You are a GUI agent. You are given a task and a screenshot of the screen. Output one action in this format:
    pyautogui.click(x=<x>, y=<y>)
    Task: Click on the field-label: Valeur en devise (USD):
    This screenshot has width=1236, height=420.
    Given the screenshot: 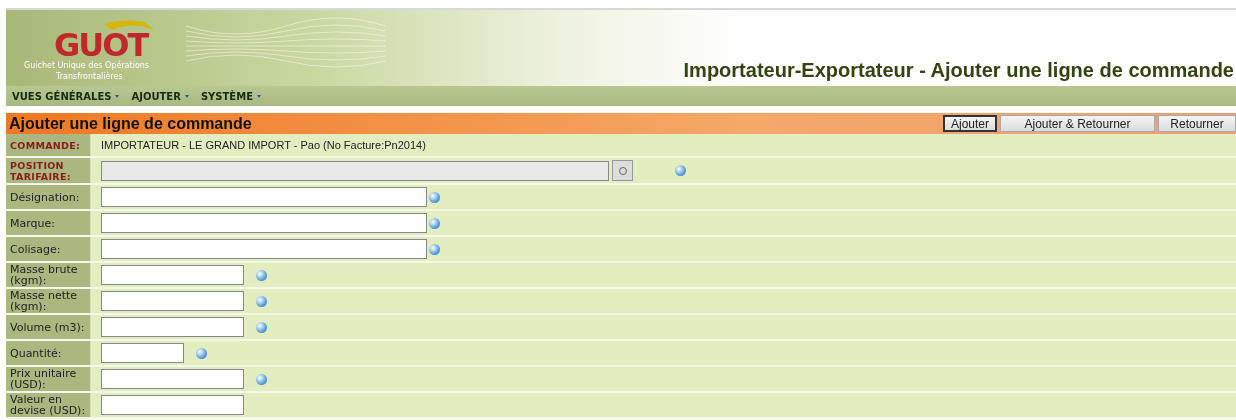 What is the action you would take?
    pyautogui.click(x=48, y=405)
    